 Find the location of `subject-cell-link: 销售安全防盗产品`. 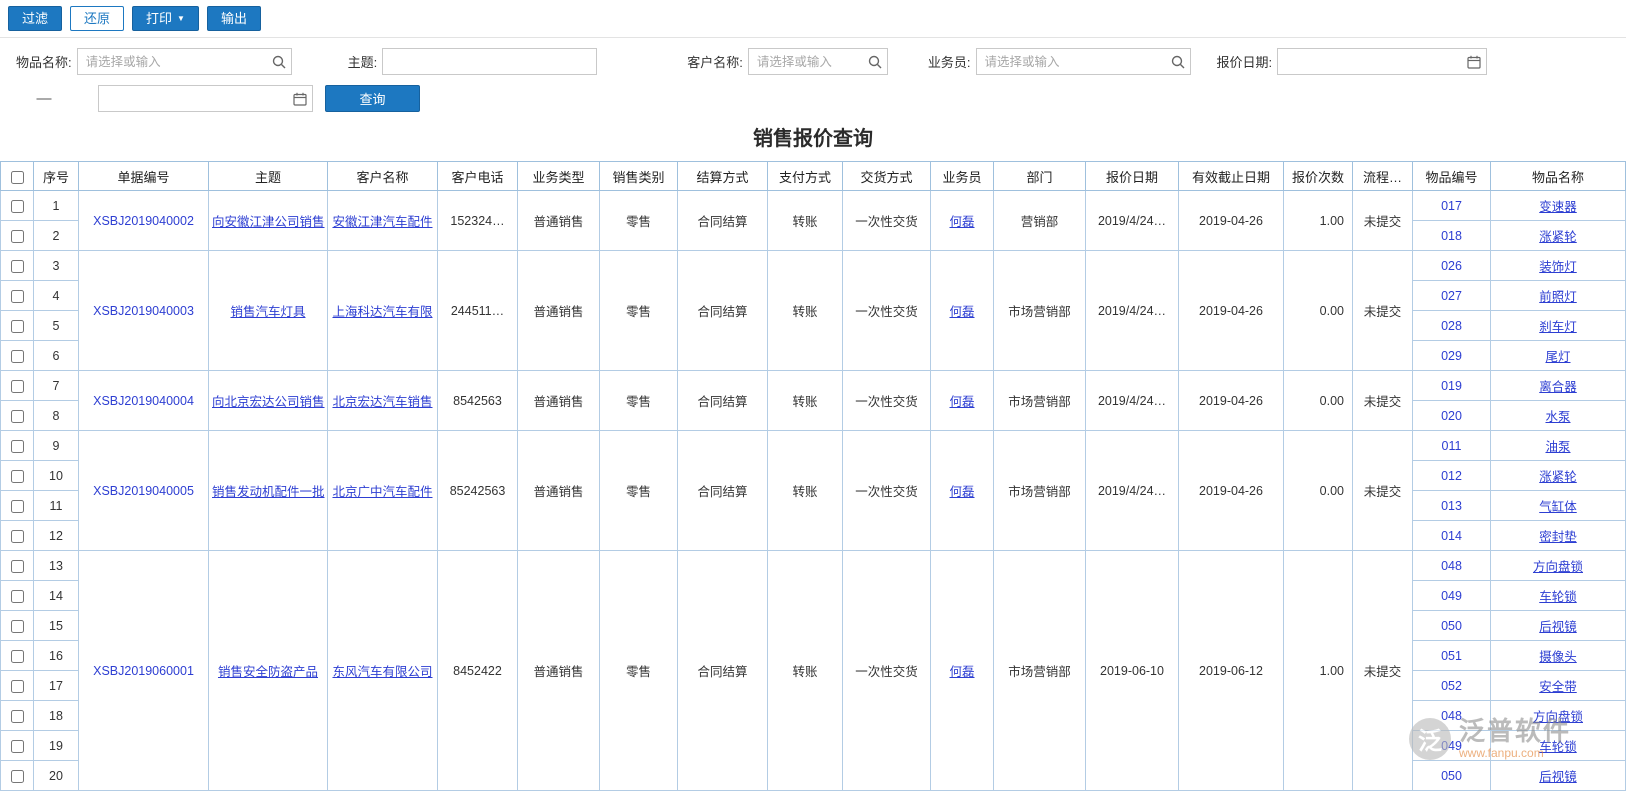

subject-cell-link: 销售安全防盗产品 is located at coordinates (268, 672).